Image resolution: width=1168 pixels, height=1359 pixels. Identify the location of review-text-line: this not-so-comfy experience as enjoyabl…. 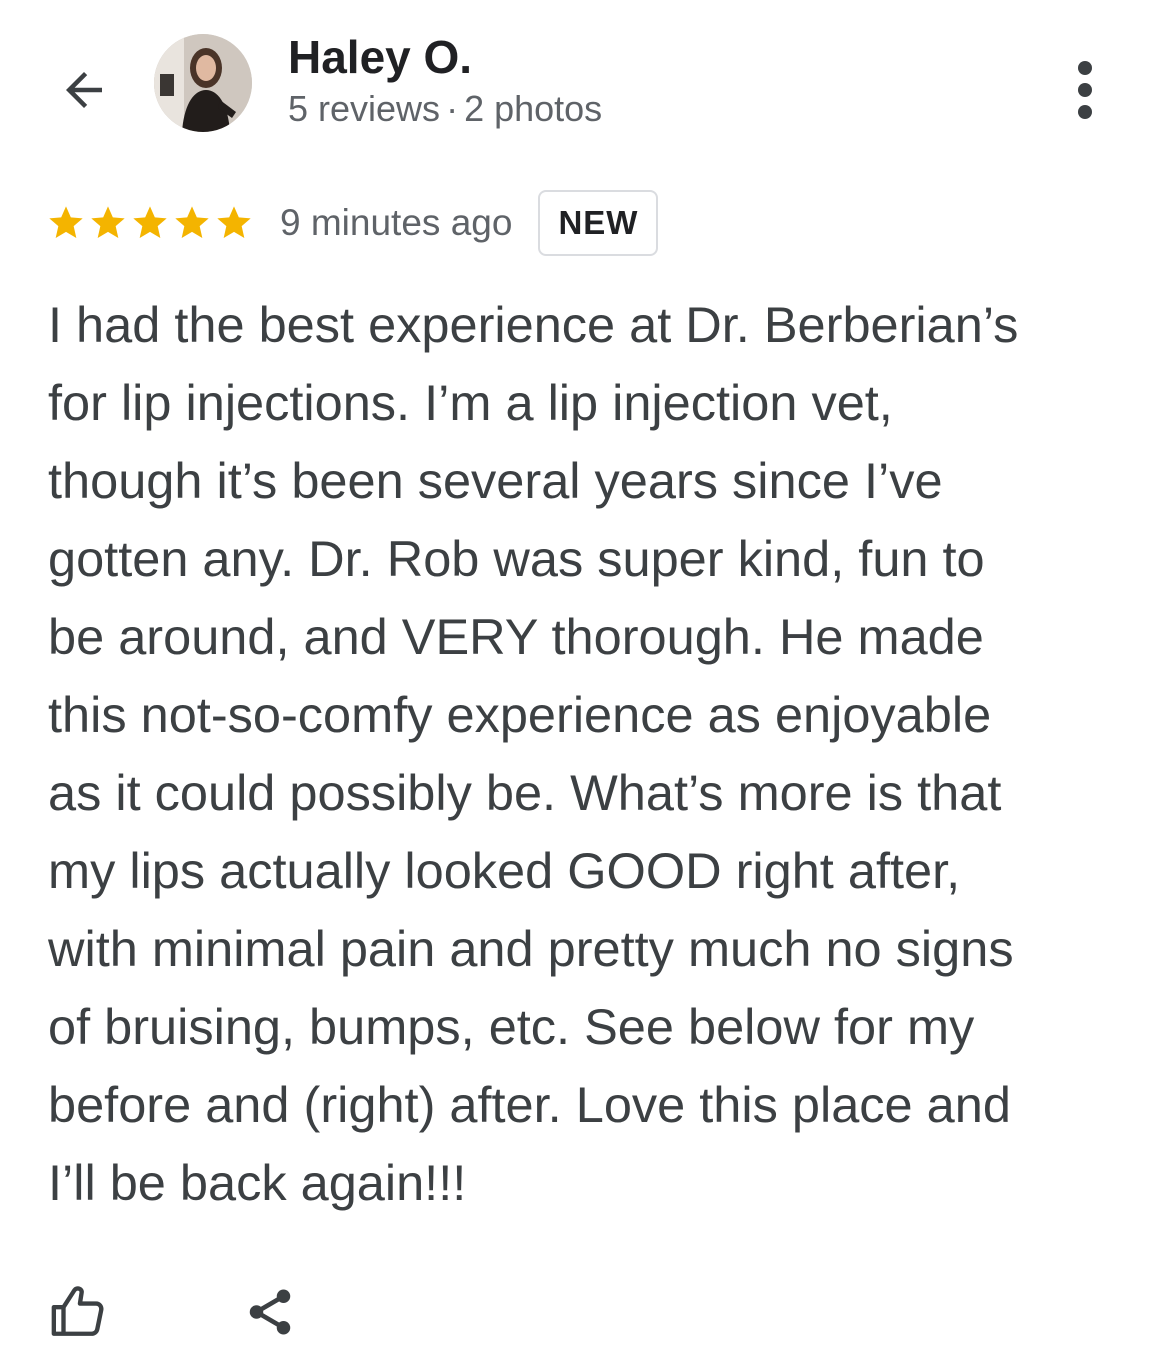
(520, 714).